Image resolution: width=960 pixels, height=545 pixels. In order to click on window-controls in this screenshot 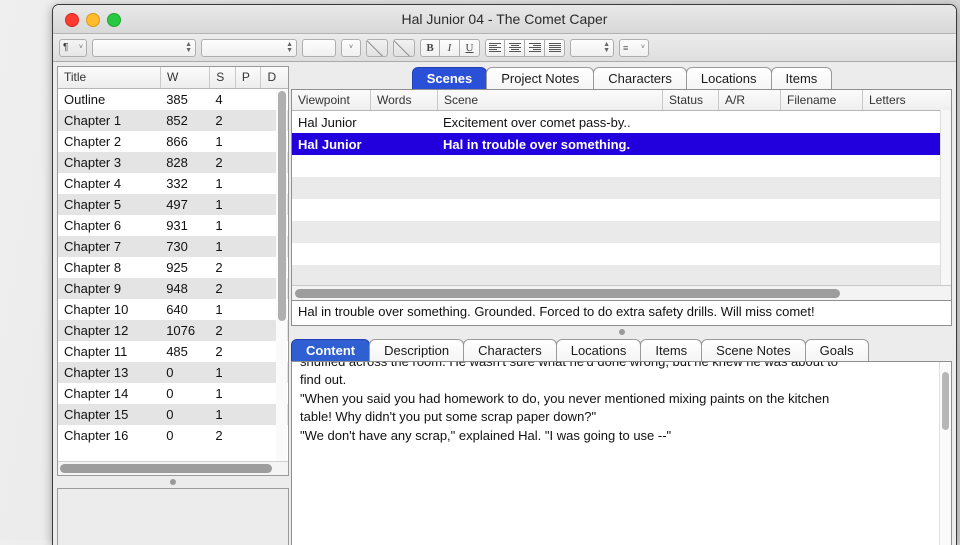, I will do `click(93, 20)`.